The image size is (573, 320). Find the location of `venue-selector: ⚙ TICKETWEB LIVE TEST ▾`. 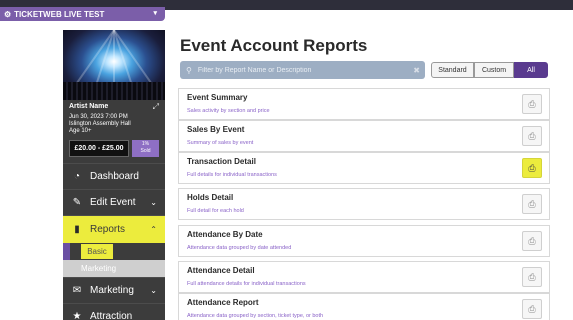

venue-selector: ⚙ TICKETWEB LIVE TEST ▾ is located at coordinates (82, 14).